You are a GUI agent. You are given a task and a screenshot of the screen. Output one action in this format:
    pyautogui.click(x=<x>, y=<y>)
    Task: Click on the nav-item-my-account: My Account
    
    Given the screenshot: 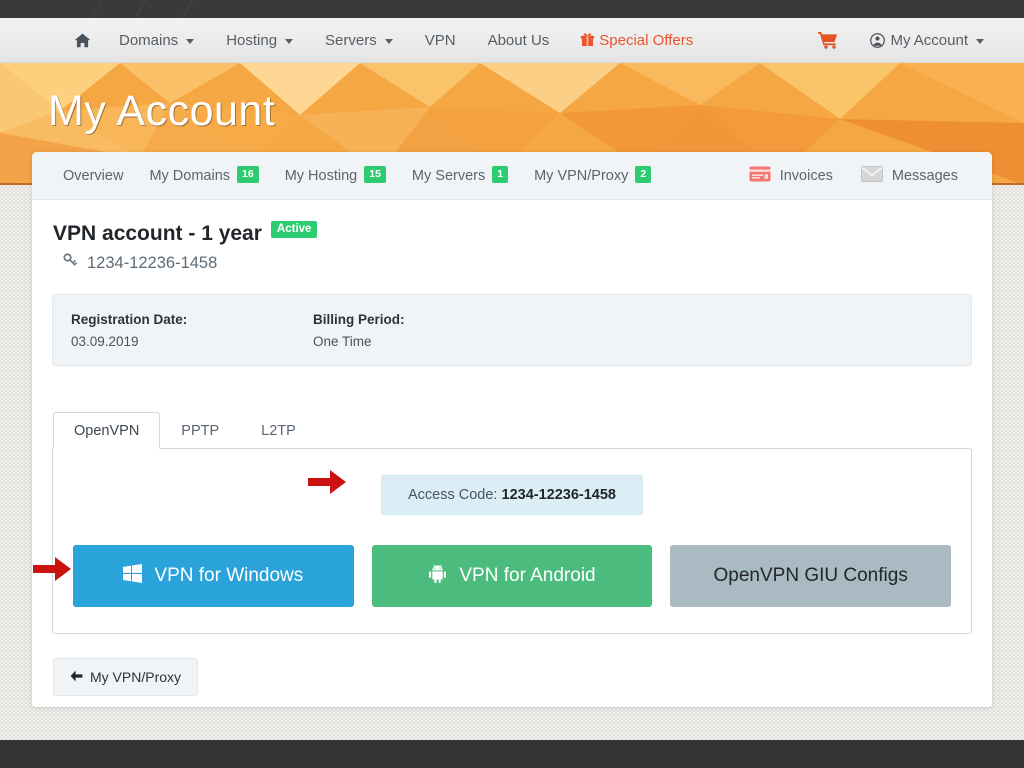 What is the action you would take?
    pyautogui.click(x=927, y=40)
    